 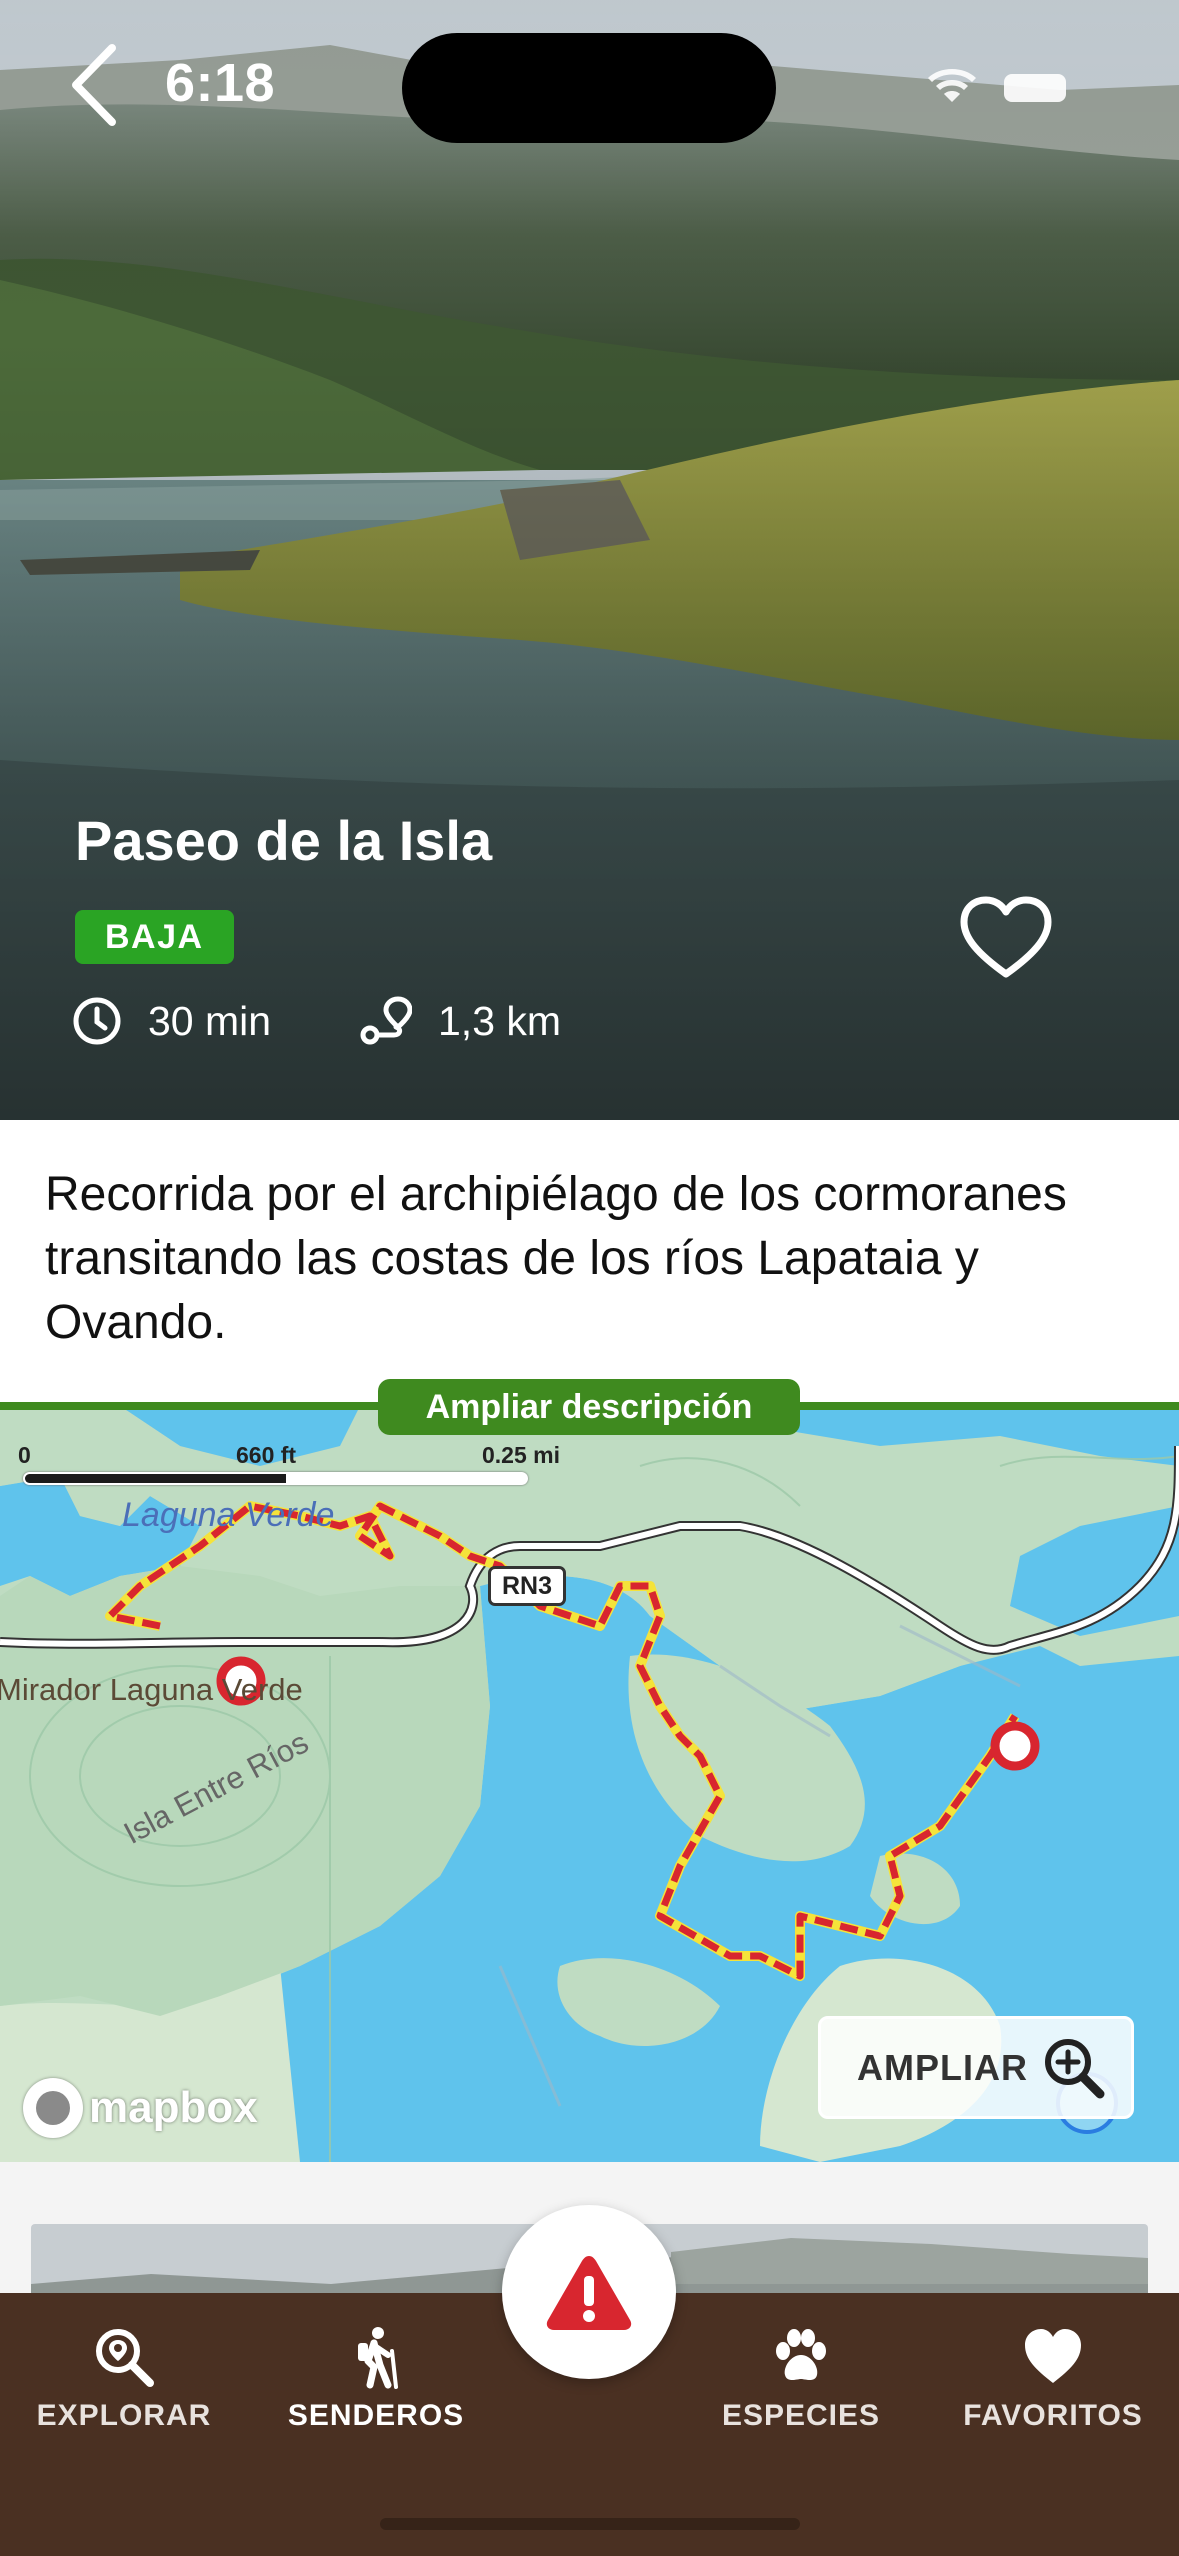 What do you see at coordinates (53, 2108) in the screenshot?
I see `mapbox-logo-icon` at bounding box center [53, 2108].